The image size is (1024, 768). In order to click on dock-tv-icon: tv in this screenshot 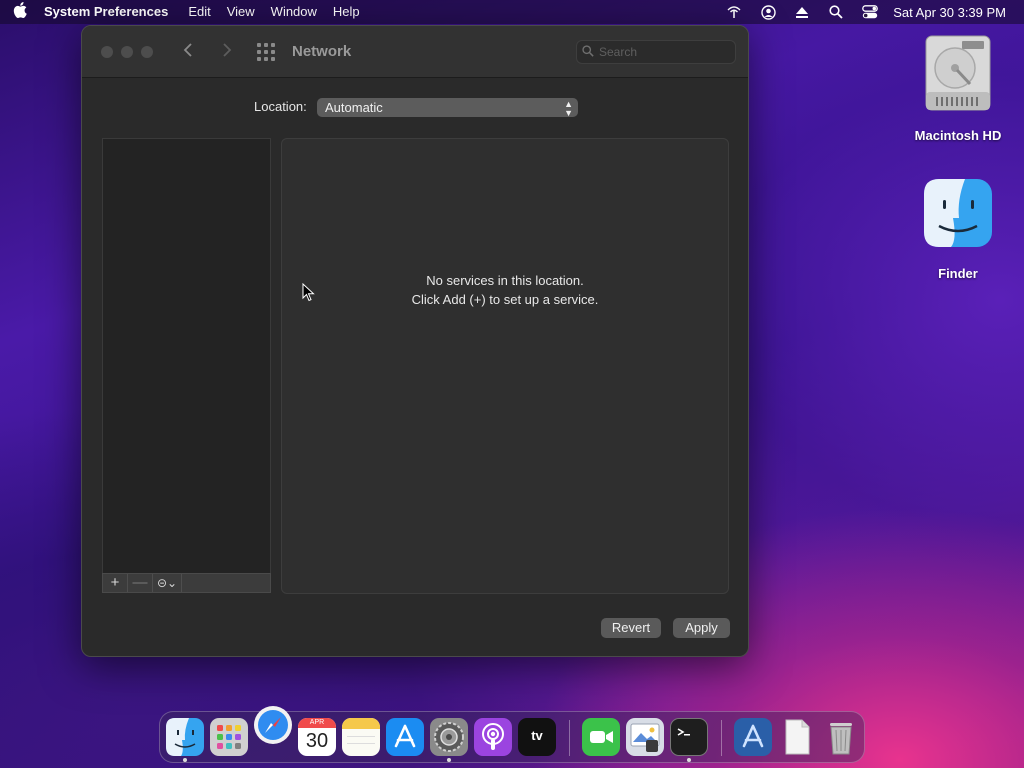, I will do `click(537, 737)`.